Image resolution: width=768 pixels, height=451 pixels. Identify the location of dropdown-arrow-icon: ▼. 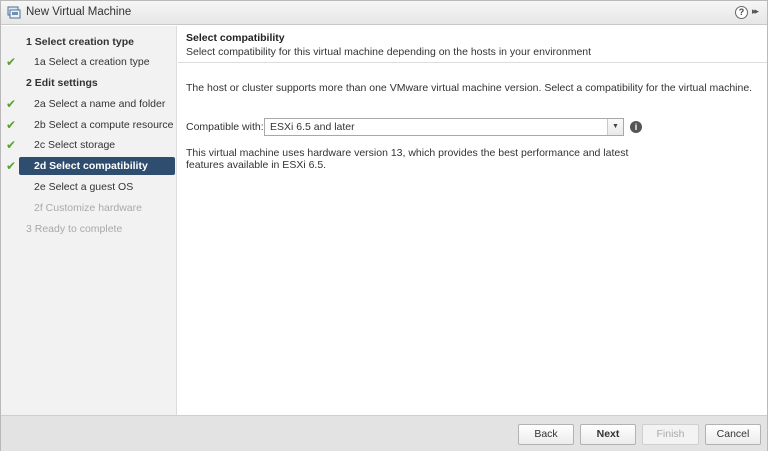
(615, 127).